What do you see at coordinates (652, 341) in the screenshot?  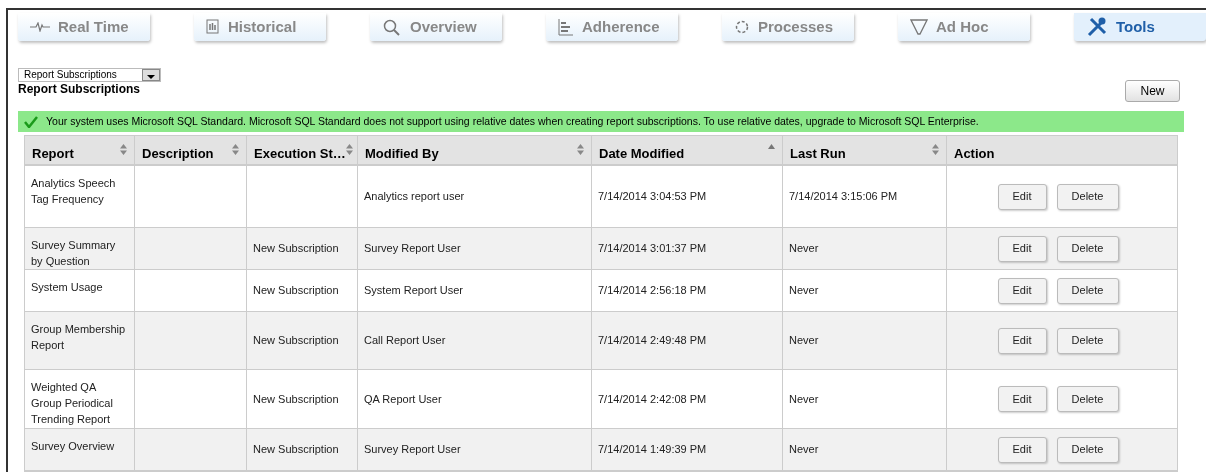 I see `table-cell-text: 7/14/2014 2:49:48 PM` at bounding box center [652, 341].